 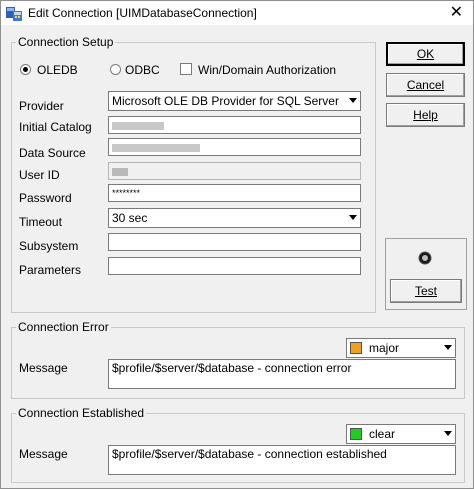 What do you see at coordinates (57, 70) in the screenshot?
I see `oledb-label: OLEDB` at bounding box center [57, 70].